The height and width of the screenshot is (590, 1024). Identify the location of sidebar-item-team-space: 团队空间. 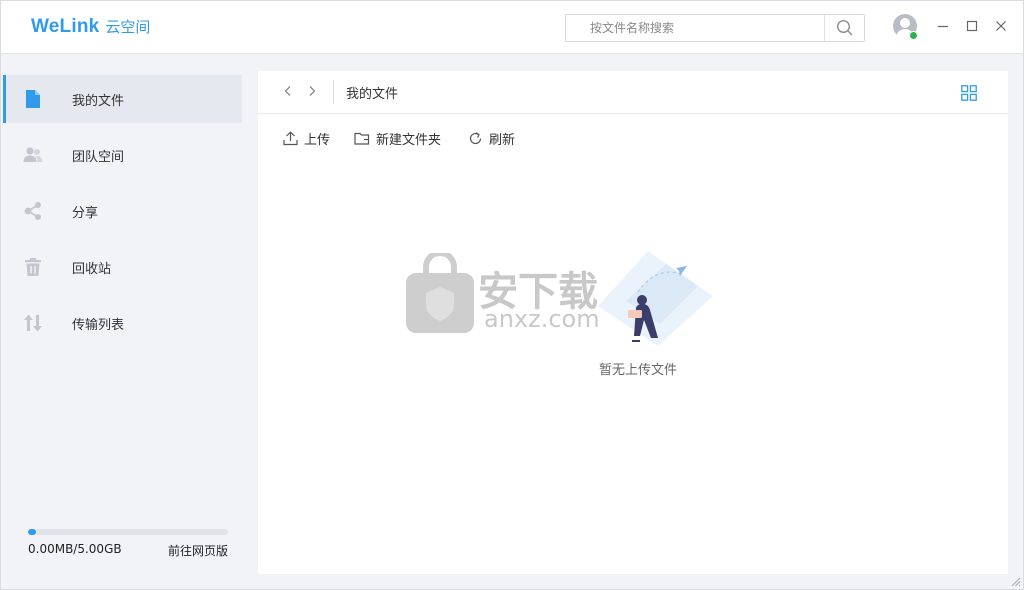
(122, 155).